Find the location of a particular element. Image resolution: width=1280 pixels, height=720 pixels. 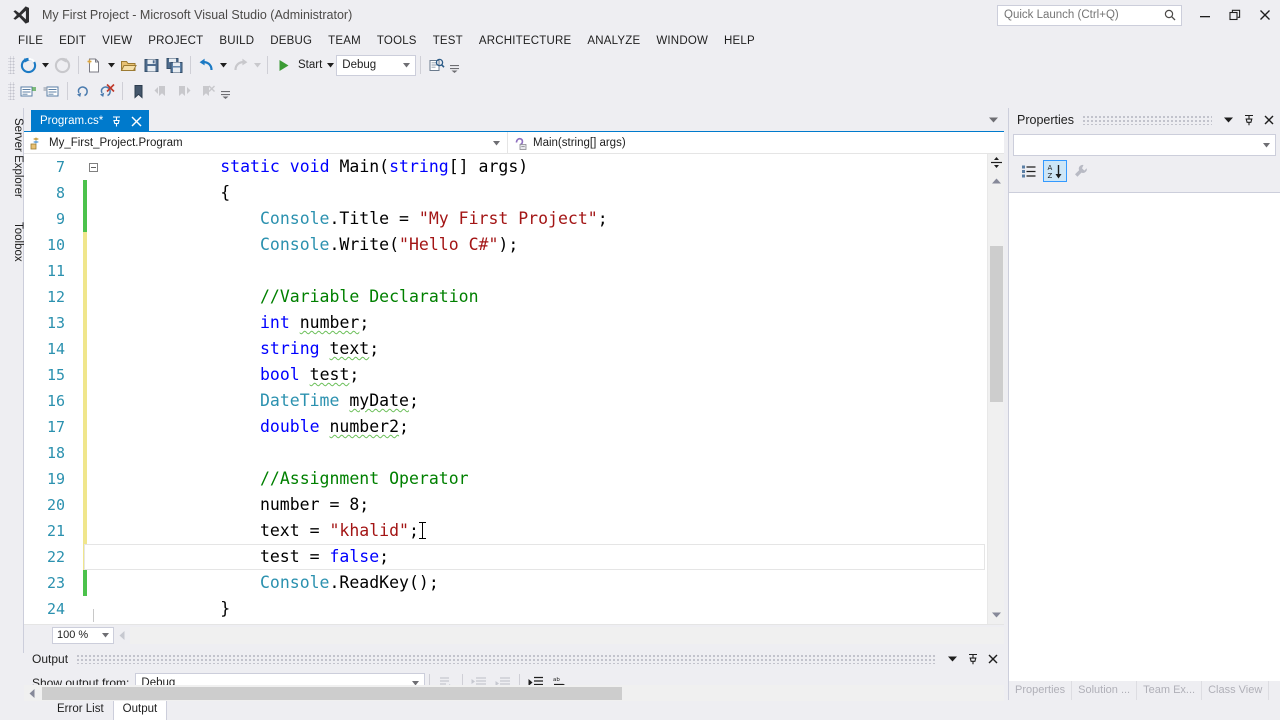

alphabetical-sort-icon: A Z is located at coordinates (1055, 171).